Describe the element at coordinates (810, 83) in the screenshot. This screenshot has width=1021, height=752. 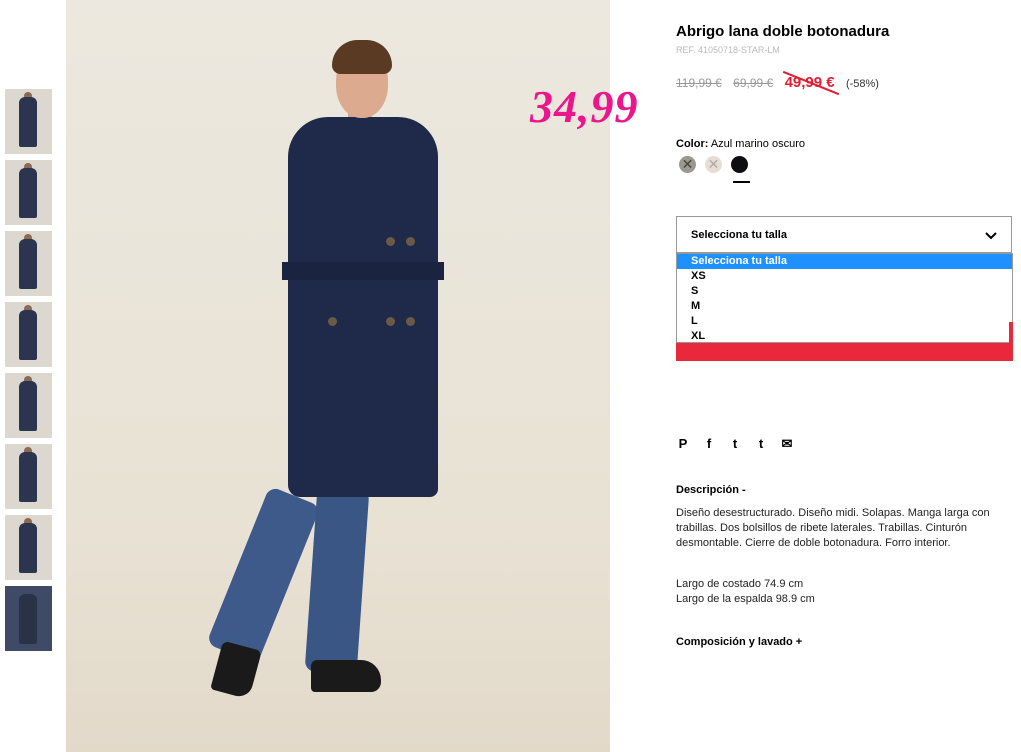
I see `current-price: 49,99 €` at that location.